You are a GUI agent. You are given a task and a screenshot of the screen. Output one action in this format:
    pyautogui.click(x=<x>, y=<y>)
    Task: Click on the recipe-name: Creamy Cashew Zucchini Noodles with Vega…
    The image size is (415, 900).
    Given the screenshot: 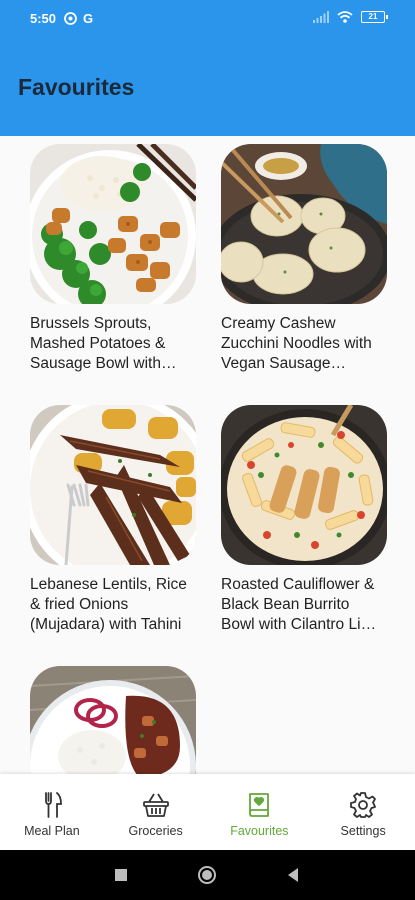 What is the action you would take?
    pyautogui.click(x=296, y=343)
    